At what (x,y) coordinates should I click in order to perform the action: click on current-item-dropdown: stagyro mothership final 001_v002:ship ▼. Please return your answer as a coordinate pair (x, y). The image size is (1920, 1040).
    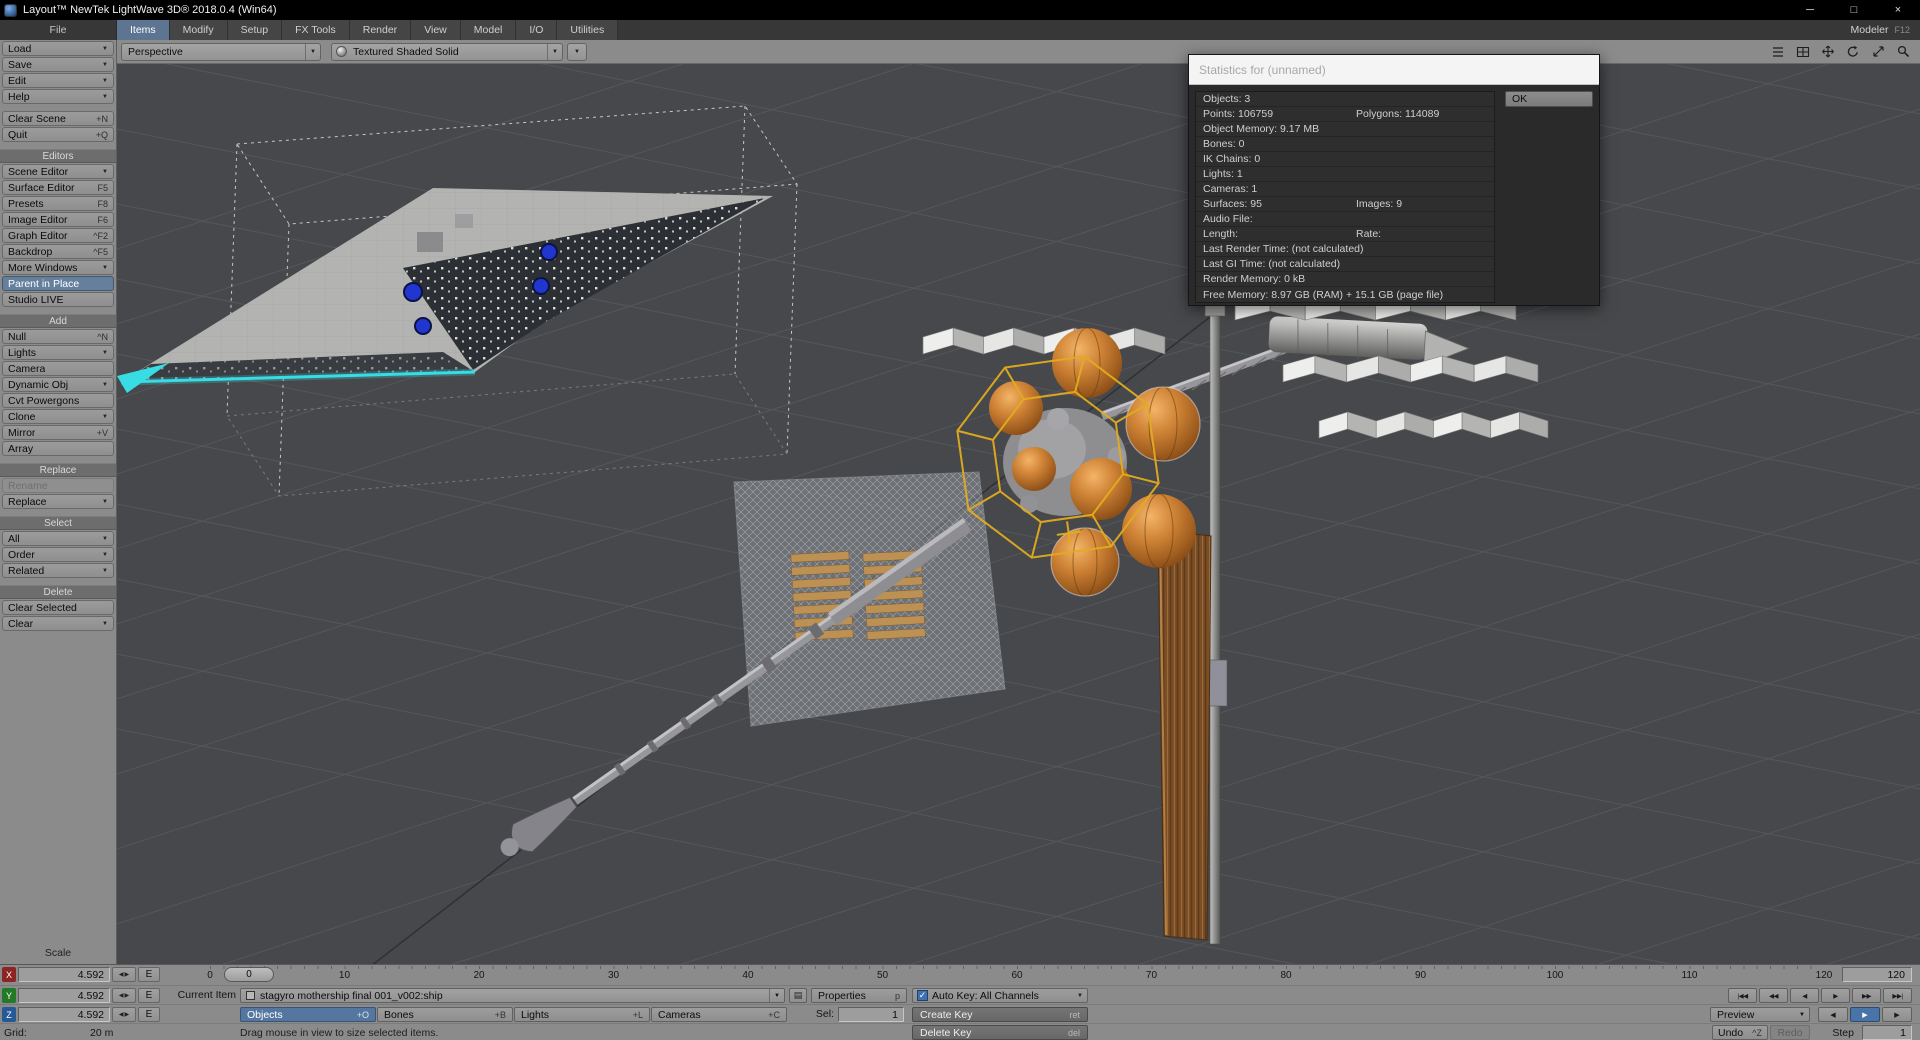
    Looking at the image, I should click on (512, 995).